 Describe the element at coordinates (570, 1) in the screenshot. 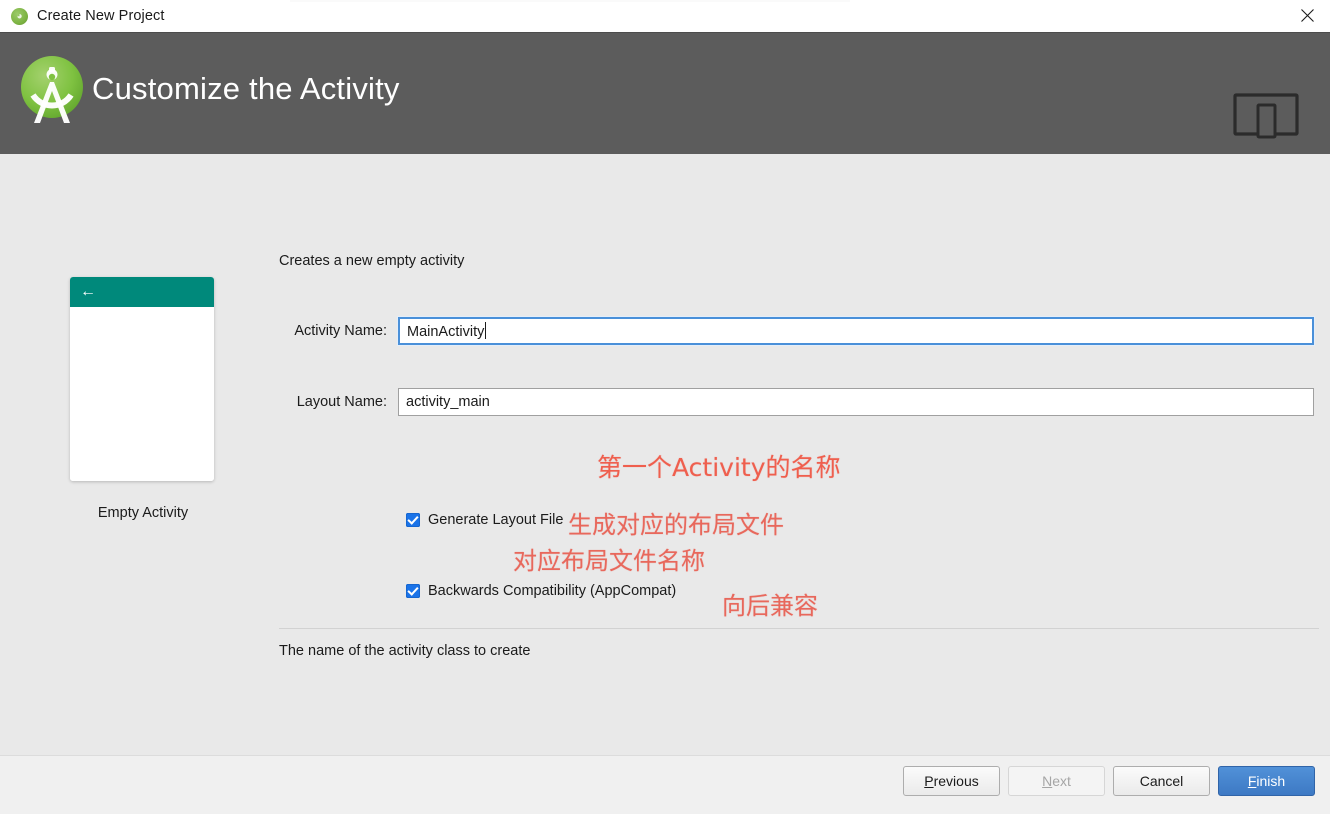

I see `title-bar-hairline` at that location.